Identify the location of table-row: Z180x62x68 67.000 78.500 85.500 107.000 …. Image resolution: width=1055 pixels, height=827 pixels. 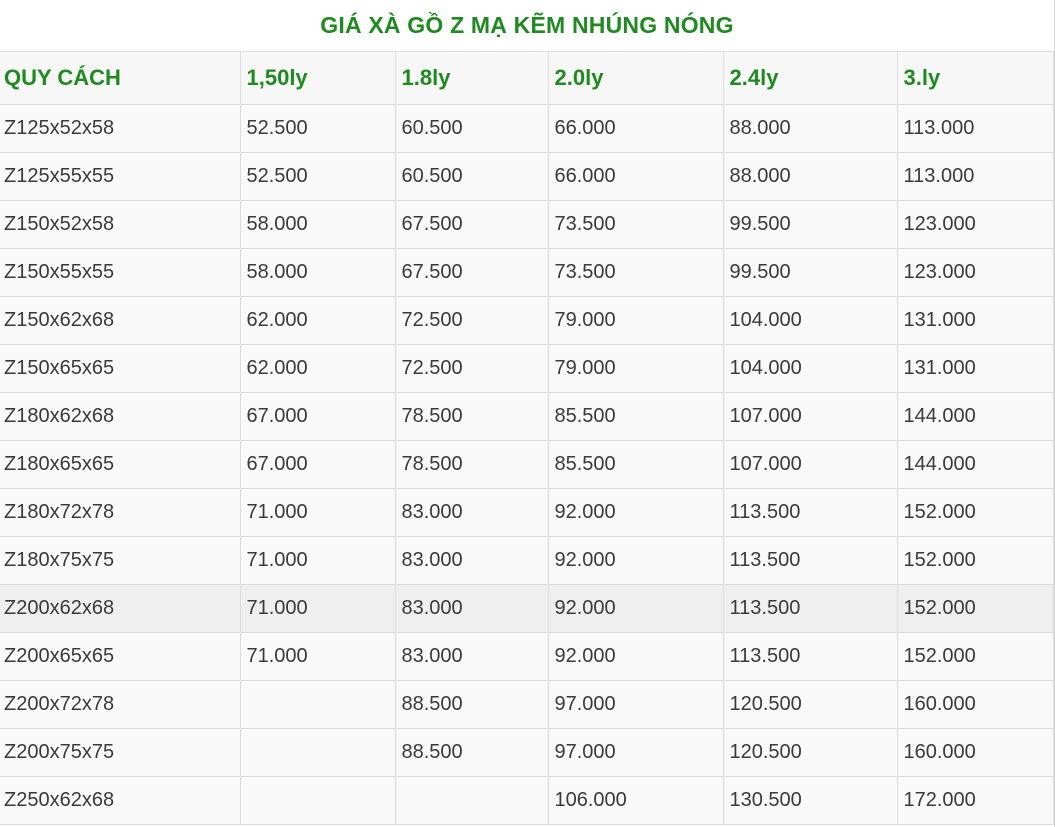
(527, 416).